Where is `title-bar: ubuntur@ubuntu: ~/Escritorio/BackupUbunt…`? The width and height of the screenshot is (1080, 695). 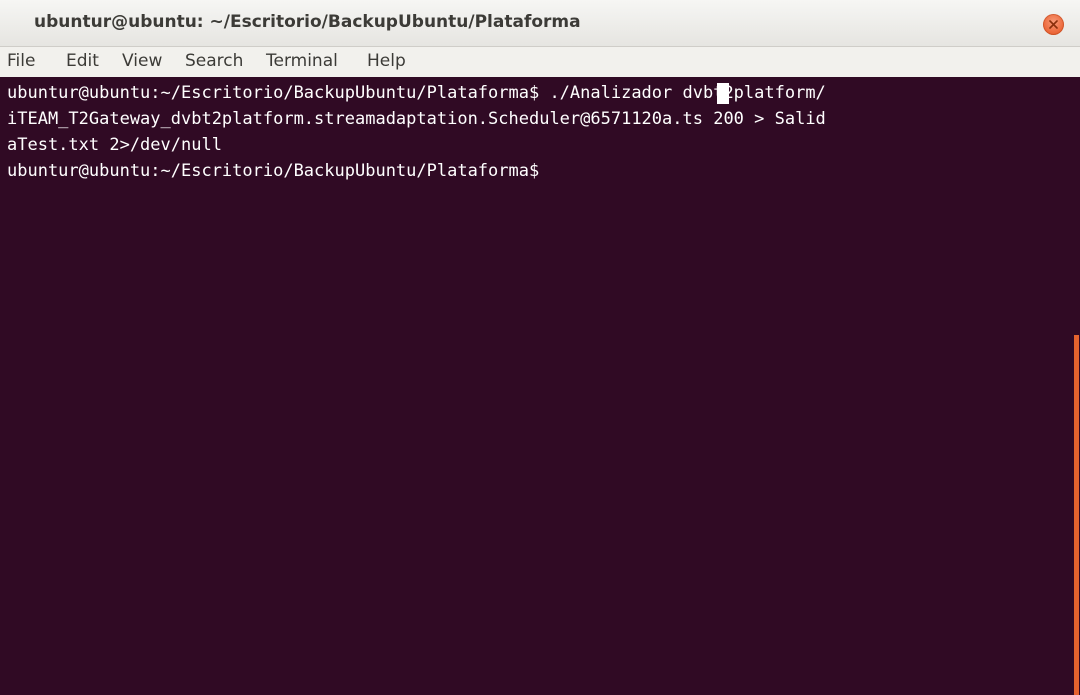
title-bar: ubuntur@ubuntu: ~/Escritorio/BackupUbunt… is located at coordinates (540, 23).